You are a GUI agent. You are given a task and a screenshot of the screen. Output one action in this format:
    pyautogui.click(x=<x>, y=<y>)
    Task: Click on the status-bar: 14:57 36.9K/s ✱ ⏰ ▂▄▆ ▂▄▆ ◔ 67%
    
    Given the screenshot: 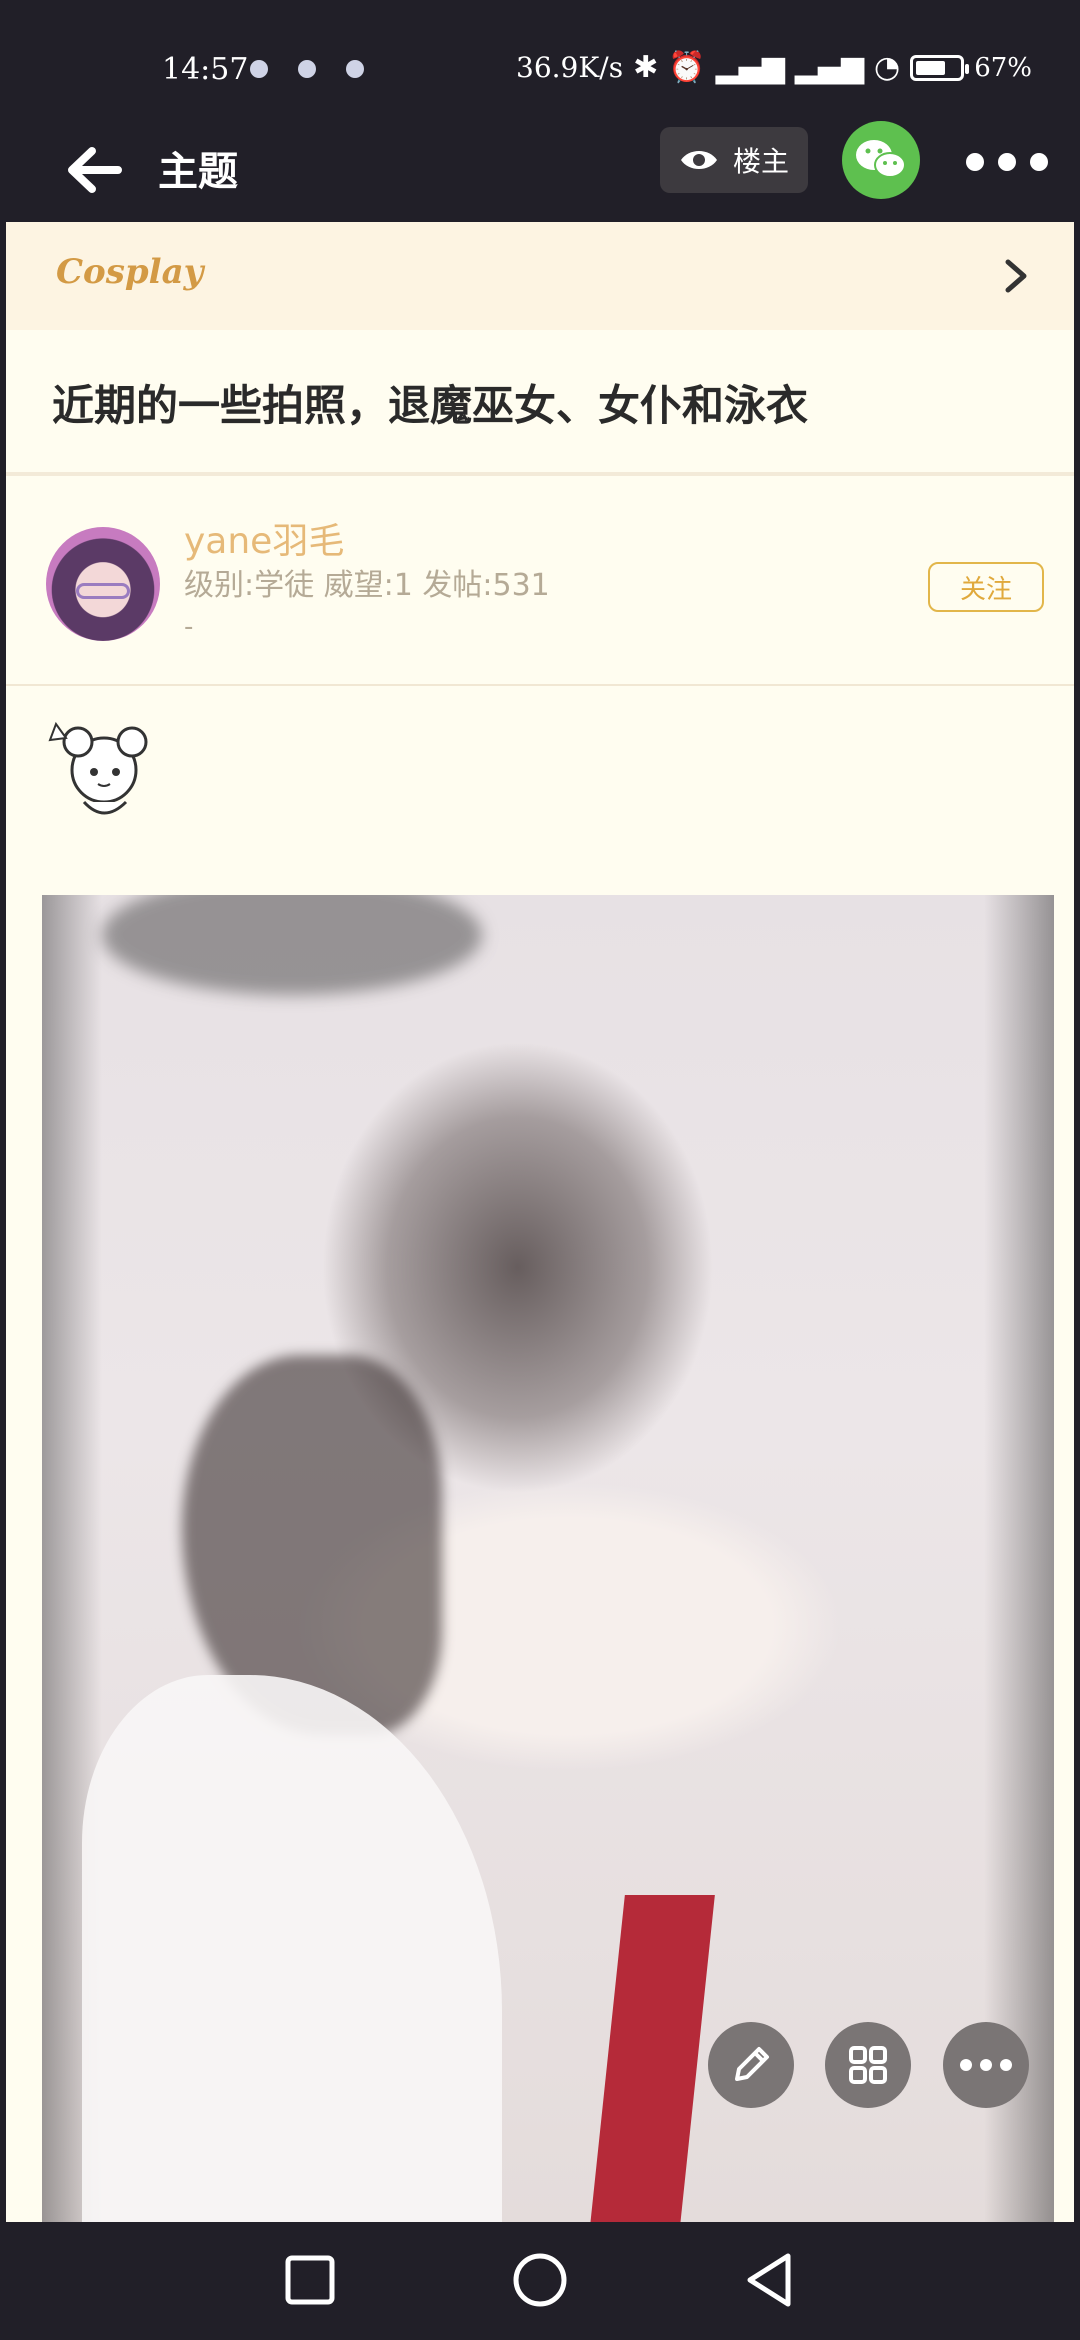 What is the action you would take?
    pyautogui.click(x=540, y=62)
    